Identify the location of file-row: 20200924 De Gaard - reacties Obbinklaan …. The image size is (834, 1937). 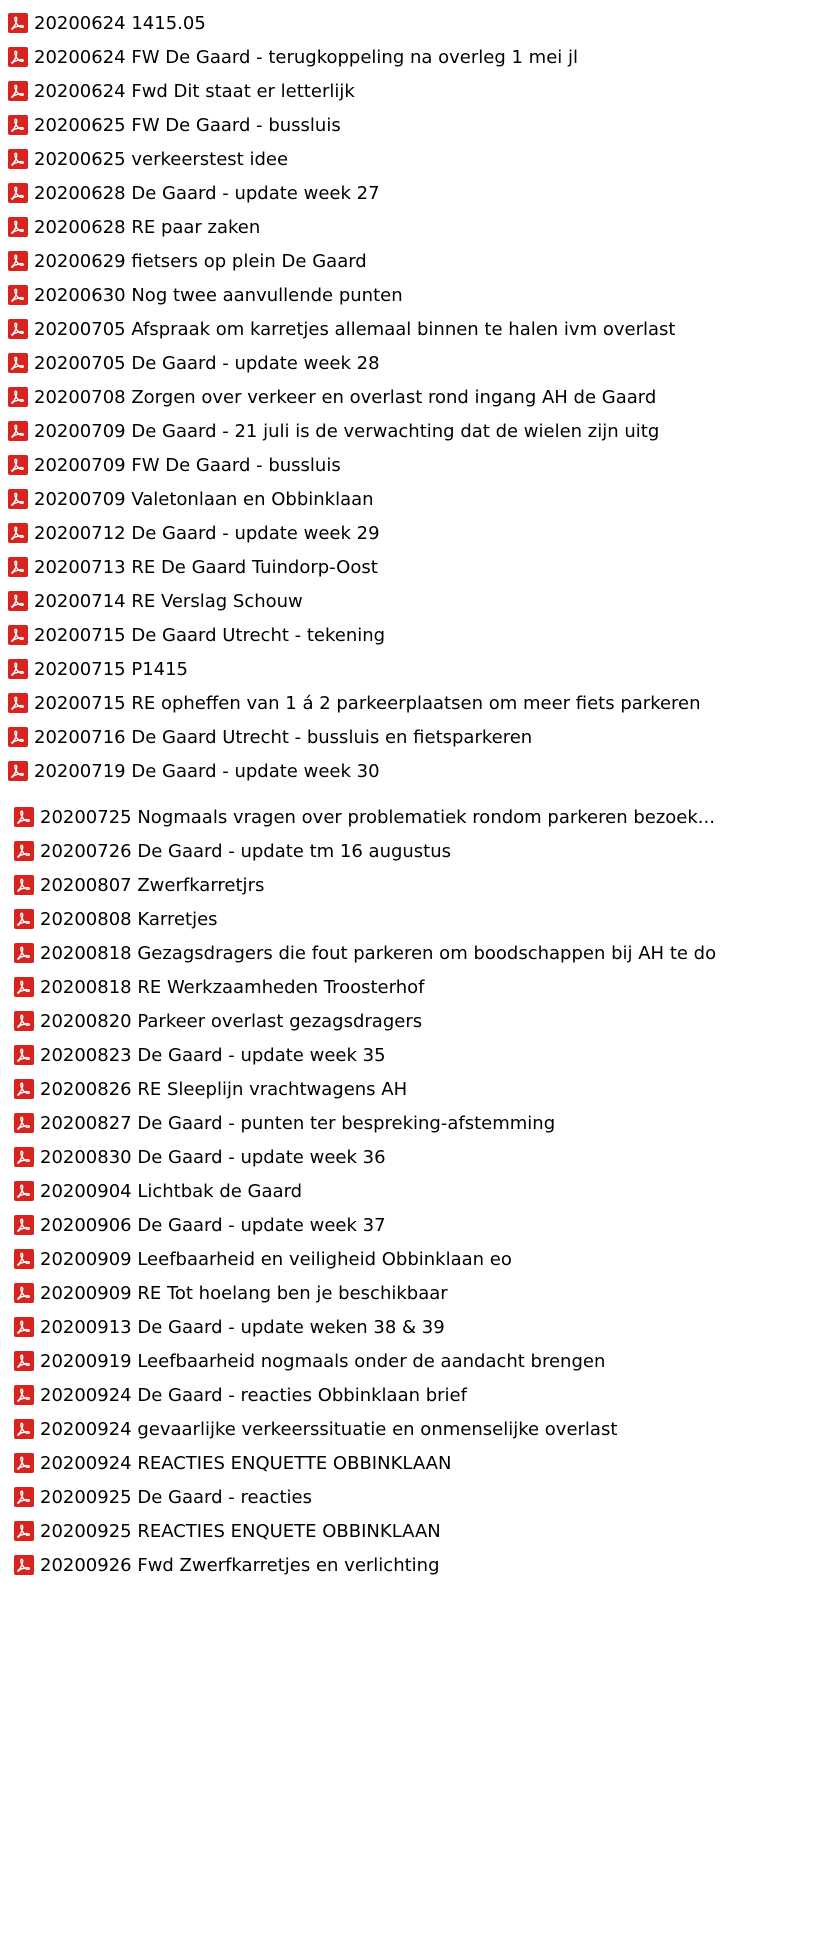
(417, 1395).